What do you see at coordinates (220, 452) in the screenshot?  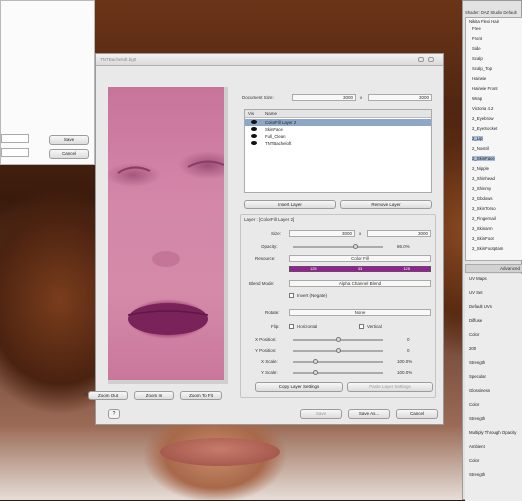 I see `viewport-figure-lips` at bounding box center [220, 452].